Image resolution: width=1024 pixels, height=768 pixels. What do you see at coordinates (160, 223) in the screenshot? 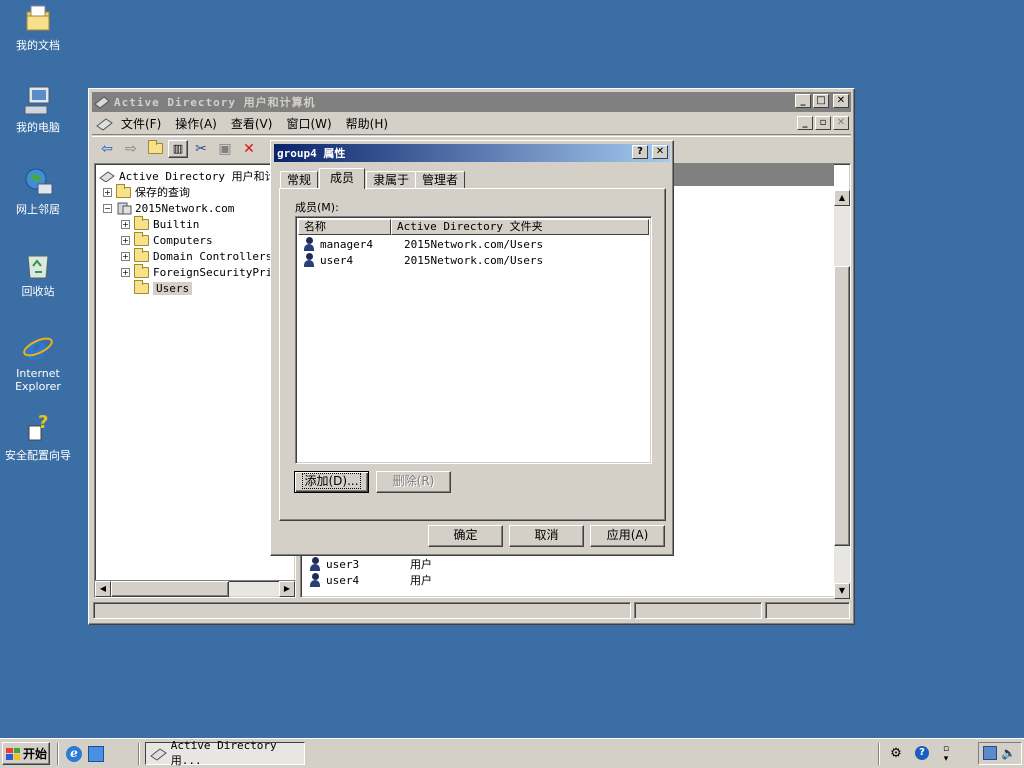
I see `tree-item-builtin: + Builtin` at bounding box center [160, 223].